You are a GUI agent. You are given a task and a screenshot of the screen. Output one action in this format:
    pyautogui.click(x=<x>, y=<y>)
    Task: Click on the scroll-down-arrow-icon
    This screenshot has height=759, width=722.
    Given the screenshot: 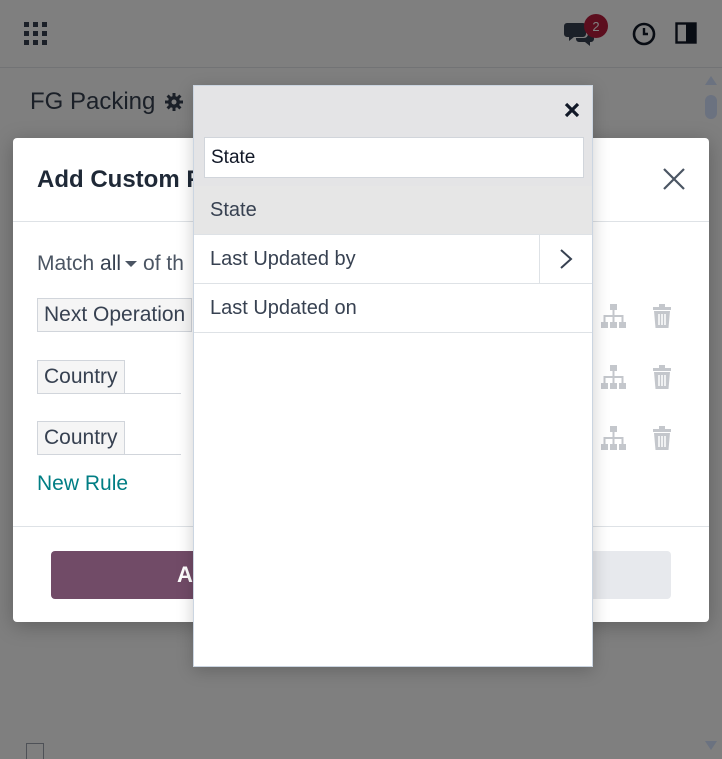 What is the action you would take?
    pyautogui.click(x=711, y=746)
    